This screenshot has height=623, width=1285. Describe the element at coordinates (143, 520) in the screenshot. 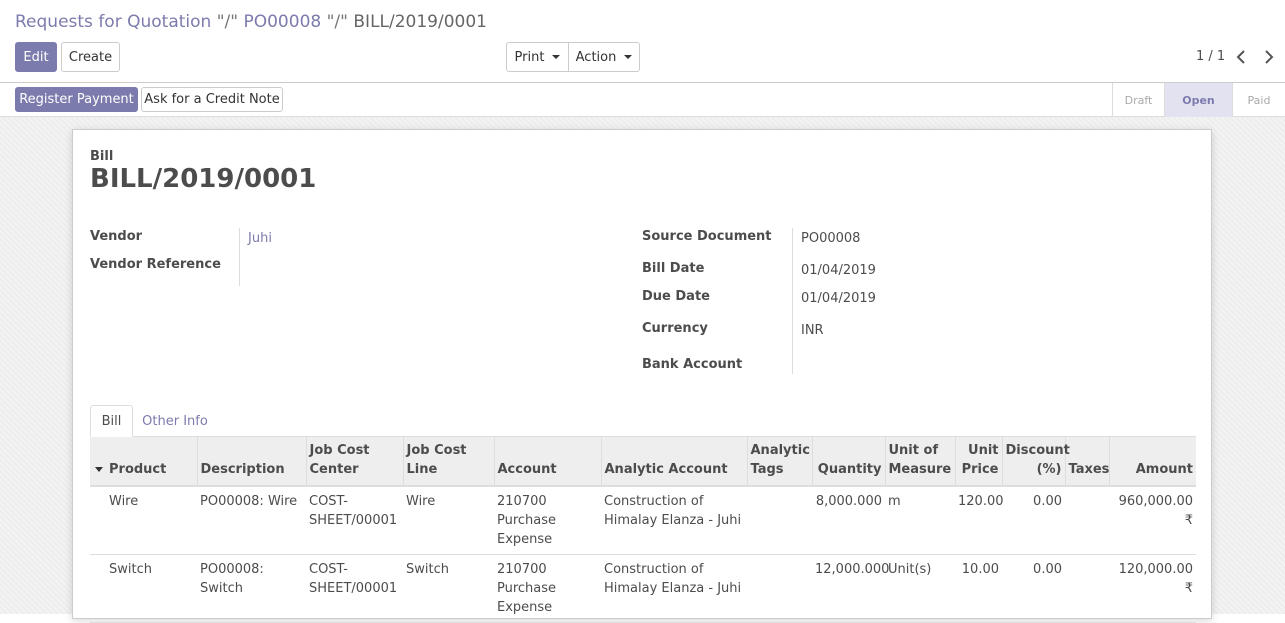

I see `cell-product: Wire` at that location.